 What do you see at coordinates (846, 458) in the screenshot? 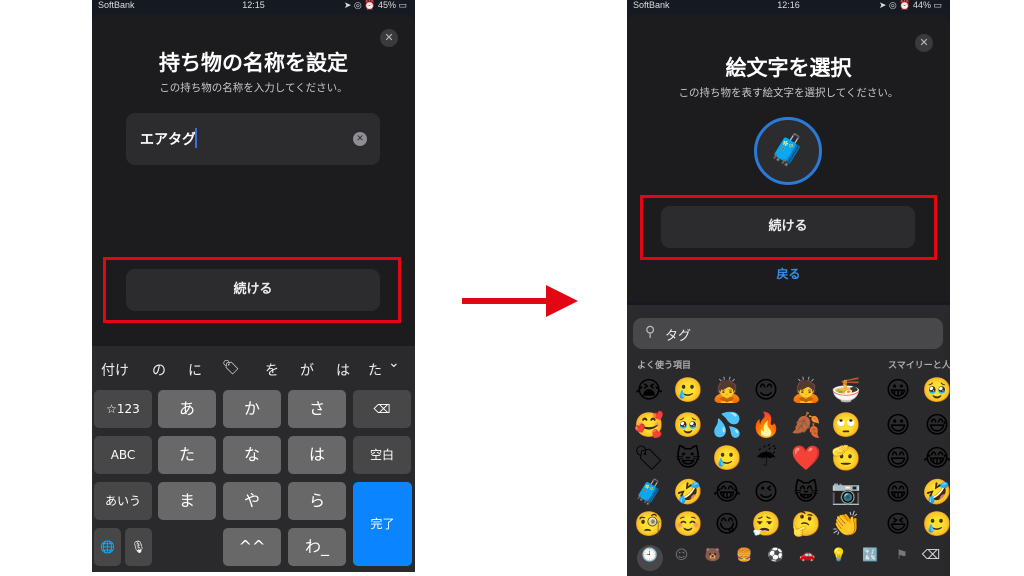
I see `emoji-key: 🫡` at bounding box center [846, 458].